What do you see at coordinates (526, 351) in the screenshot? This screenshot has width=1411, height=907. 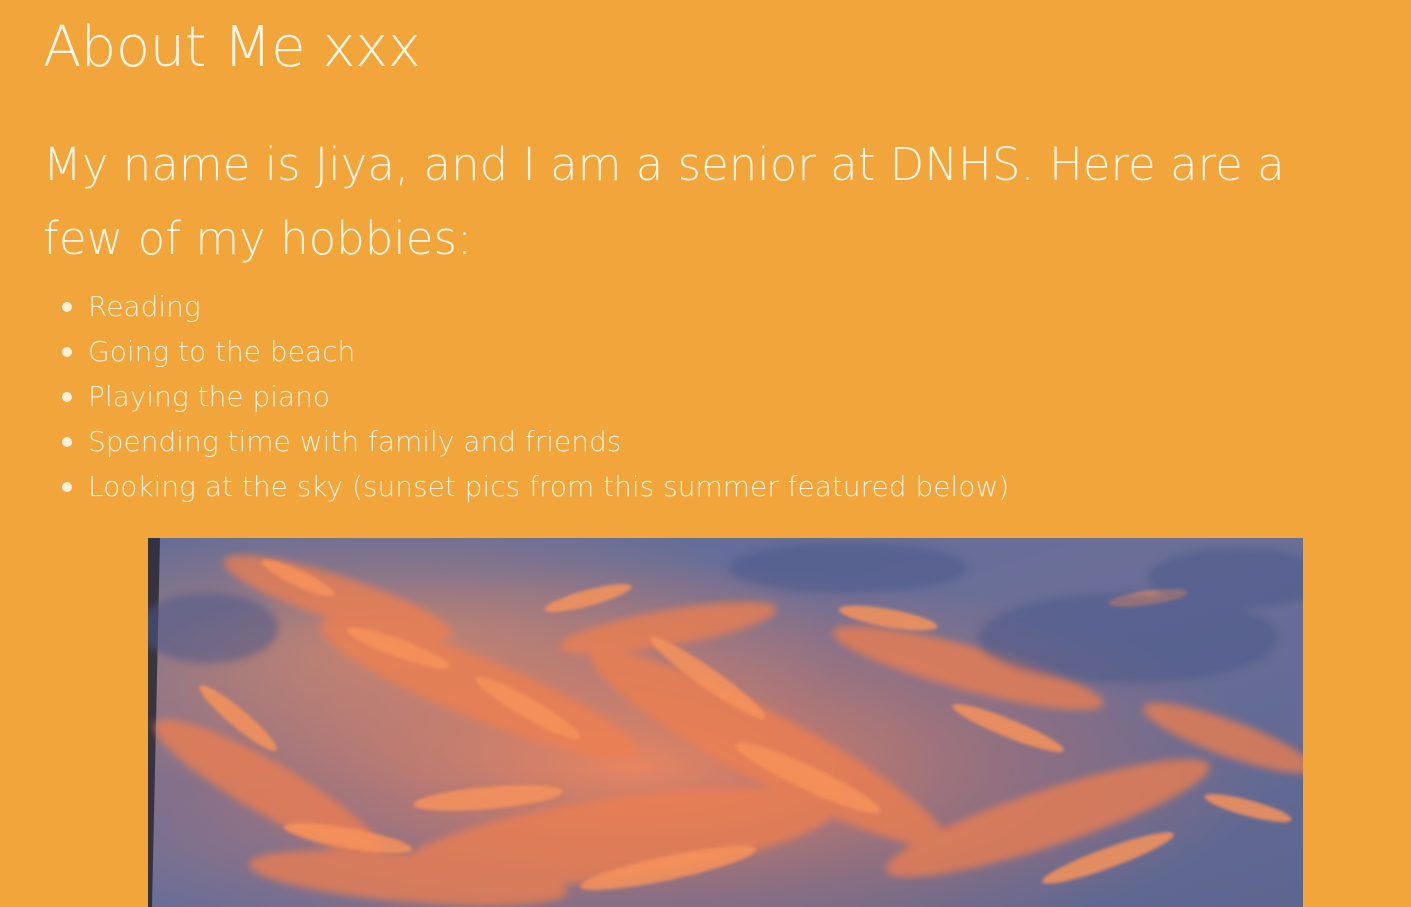 I see `list-item: Going to the beach` at bounding box center [526, 351].